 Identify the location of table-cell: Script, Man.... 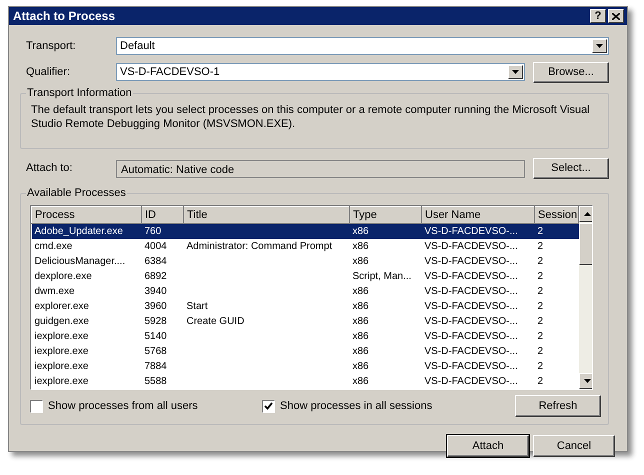
(382, 276).